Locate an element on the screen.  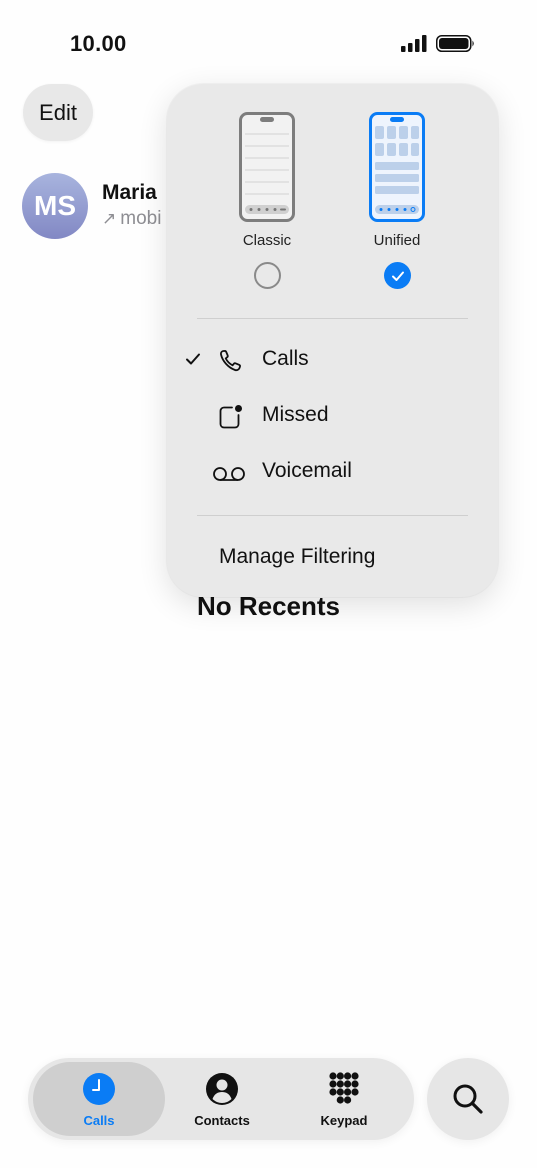
battery-icon is located at coordinates (455, 43).